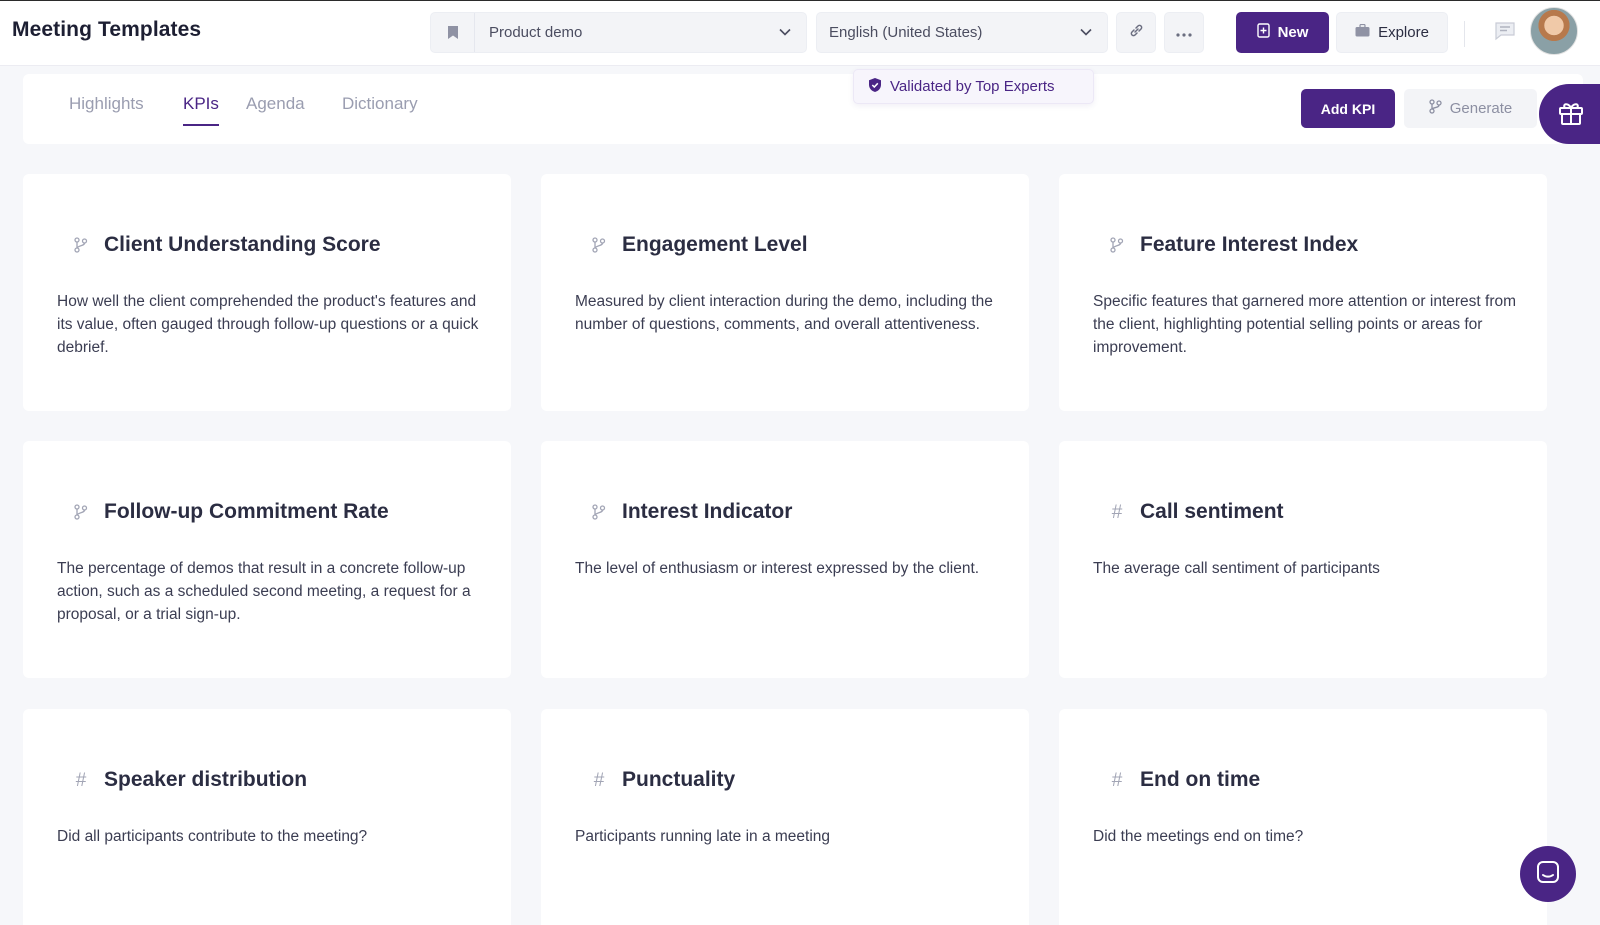  I want to click on gift-icon, so click(1571, 114).